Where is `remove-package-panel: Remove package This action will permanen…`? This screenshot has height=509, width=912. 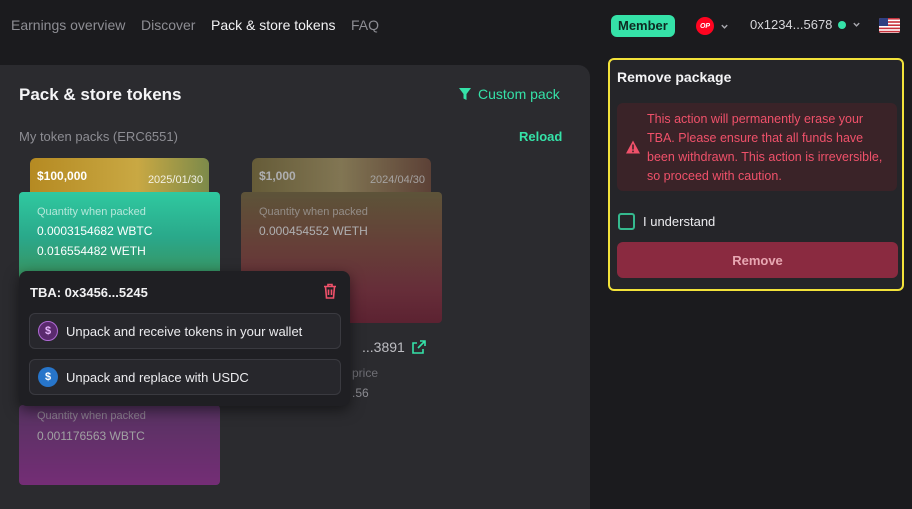
remove-package-panel: Remove package This action will permanen… is located at coordinates (756, 174).